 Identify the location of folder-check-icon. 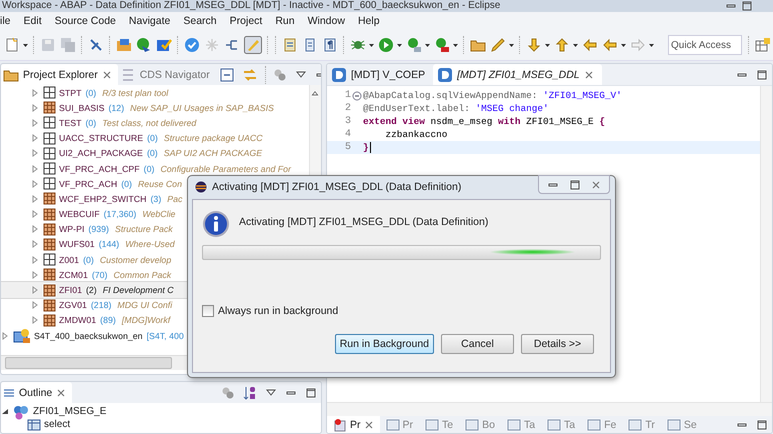
(164, 45).